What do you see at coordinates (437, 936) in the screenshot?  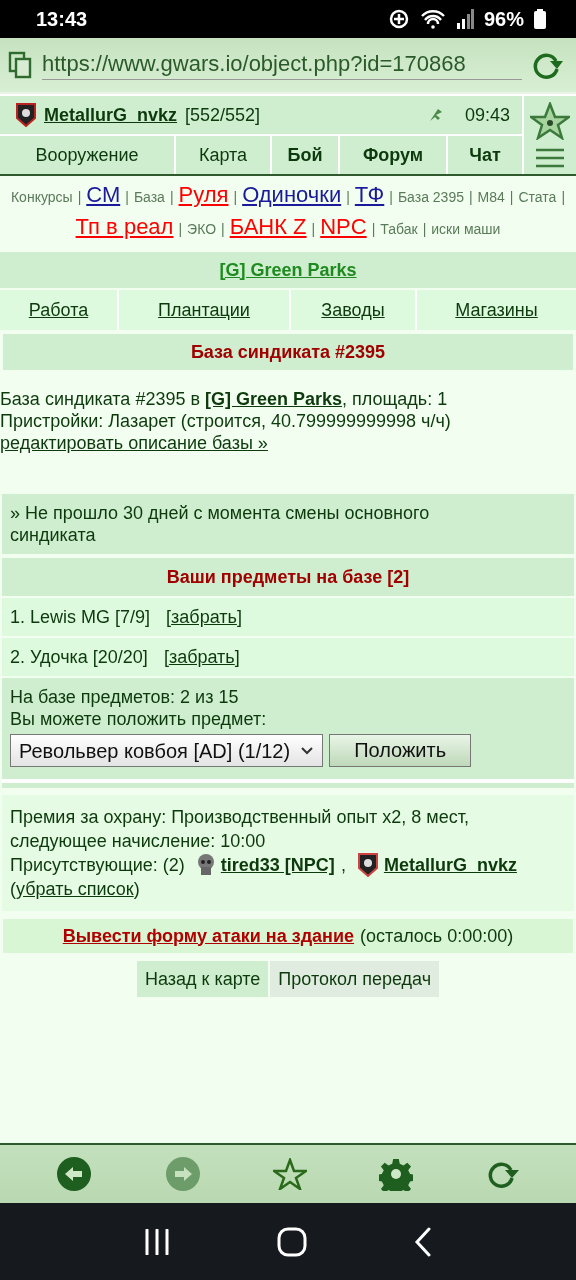 I see `remaining-text: (осталось 0:00:00)` at bounding box center [437, 936].